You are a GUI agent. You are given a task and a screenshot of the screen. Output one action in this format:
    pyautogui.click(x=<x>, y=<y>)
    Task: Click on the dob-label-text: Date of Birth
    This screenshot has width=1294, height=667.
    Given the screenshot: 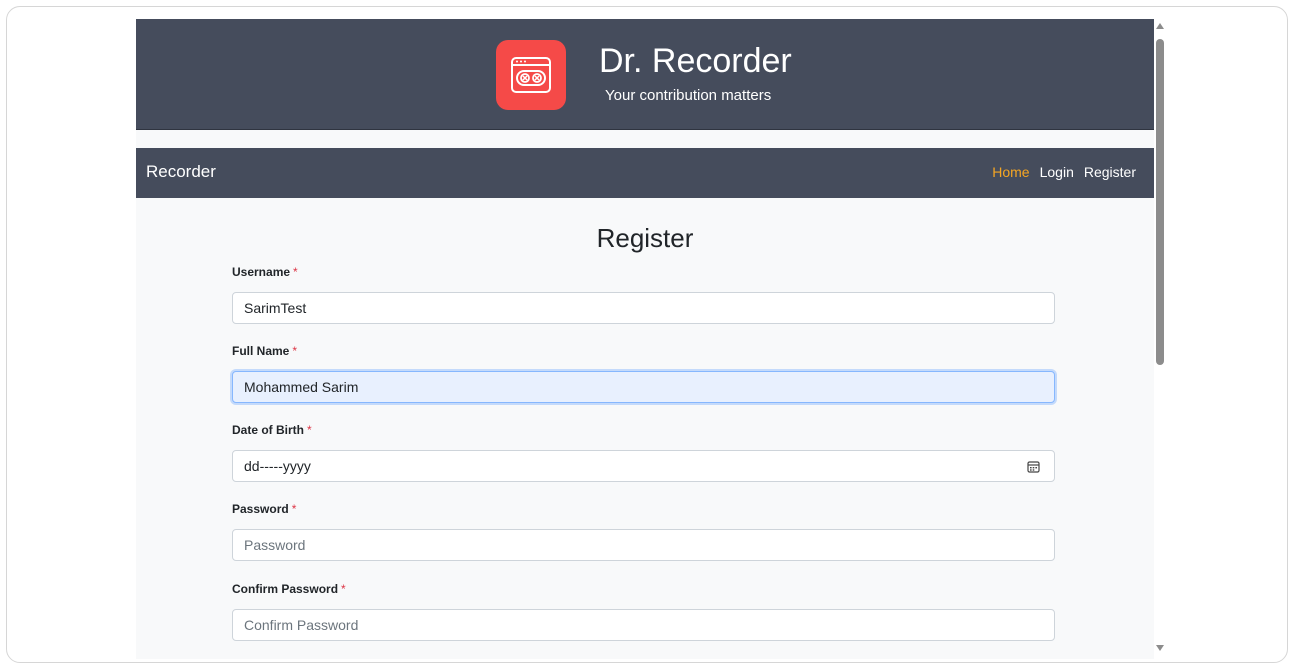 What is the action you would take?
    pyautogui.click(x=268, y=430)
    